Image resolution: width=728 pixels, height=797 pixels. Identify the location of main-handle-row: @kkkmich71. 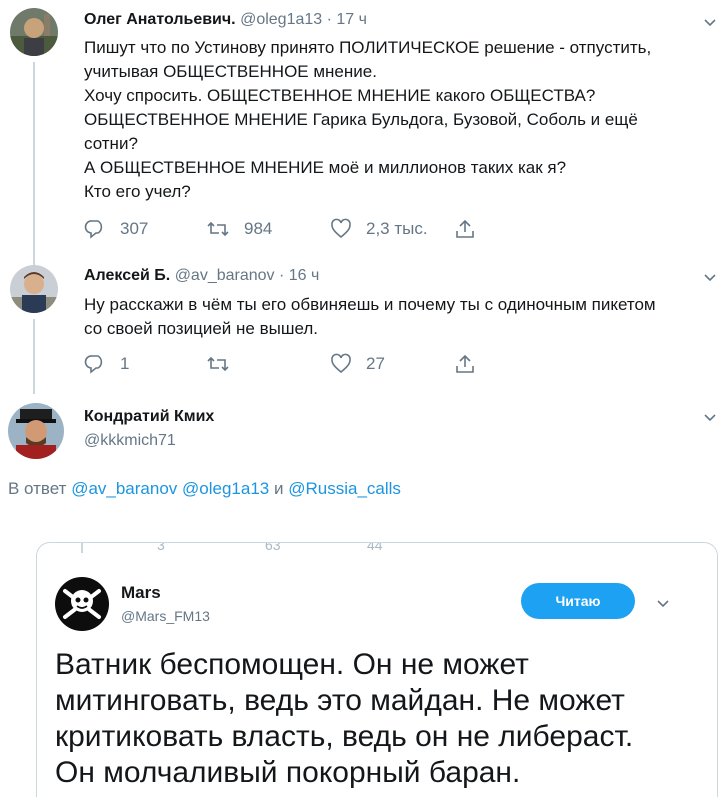
(130, 441).